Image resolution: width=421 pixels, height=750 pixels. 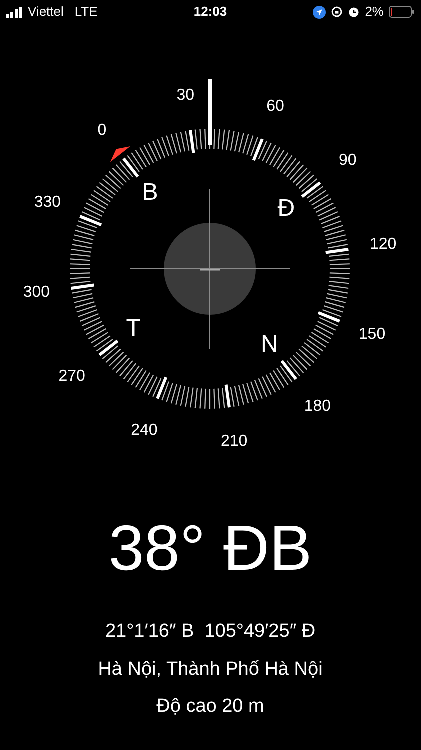 I want to click on dial-degree-label: 300, so click(x=36, y=293).